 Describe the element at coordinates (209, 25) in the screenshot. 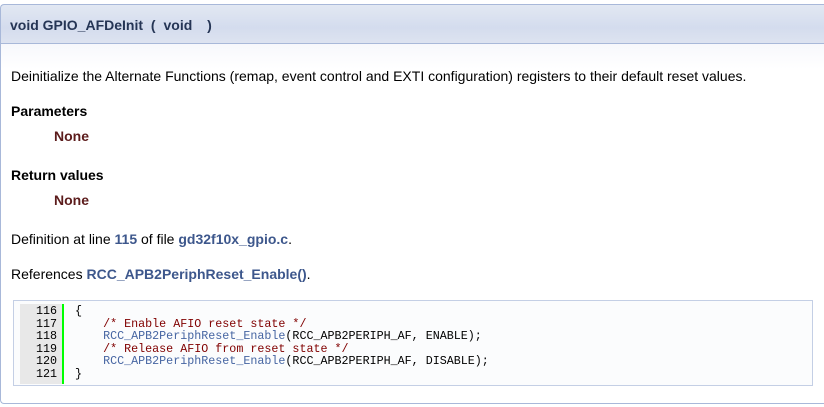

I see `close-paren: )` at that location.